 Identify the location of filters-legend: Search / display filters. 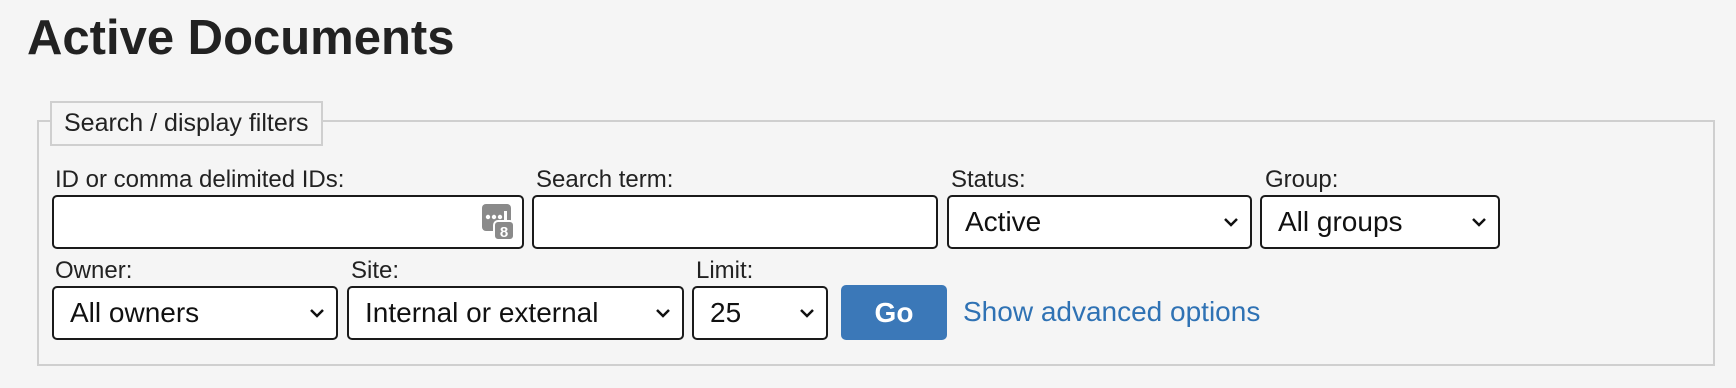
(186, 123).